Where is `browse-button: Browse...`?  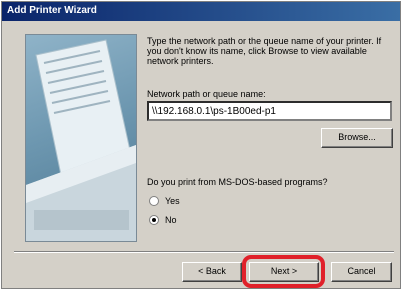
browse-button: Browse... is located at coordinates (357, 138).